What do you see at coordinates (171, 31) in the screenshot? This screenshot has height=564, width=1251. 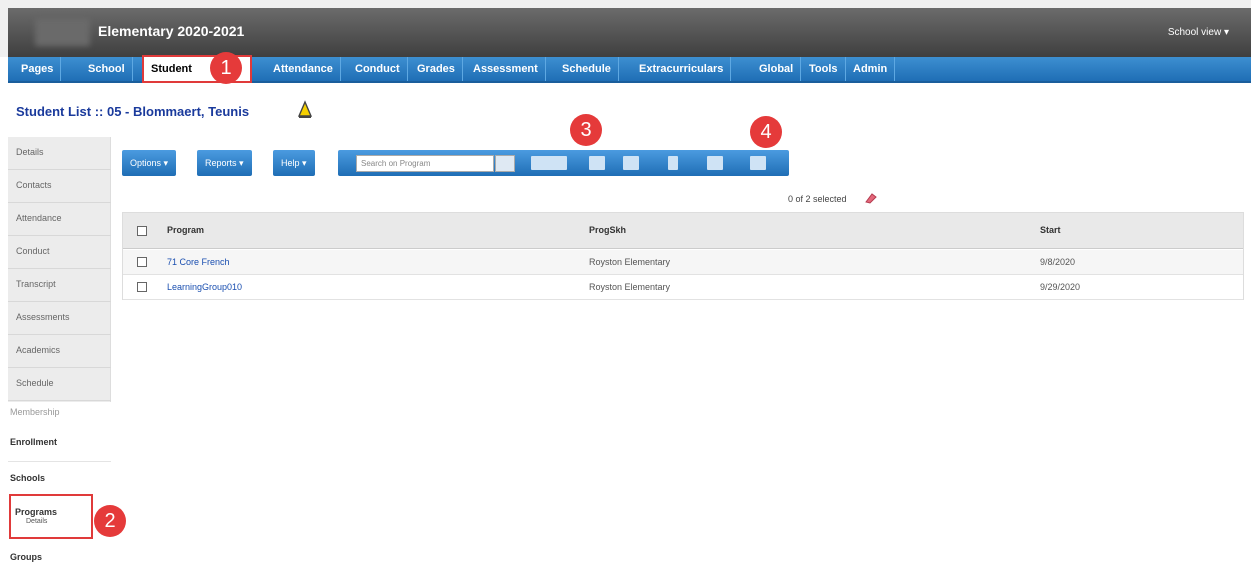 I see `school-title: Elementary 2020-2021` at bounding box center [171, 31].